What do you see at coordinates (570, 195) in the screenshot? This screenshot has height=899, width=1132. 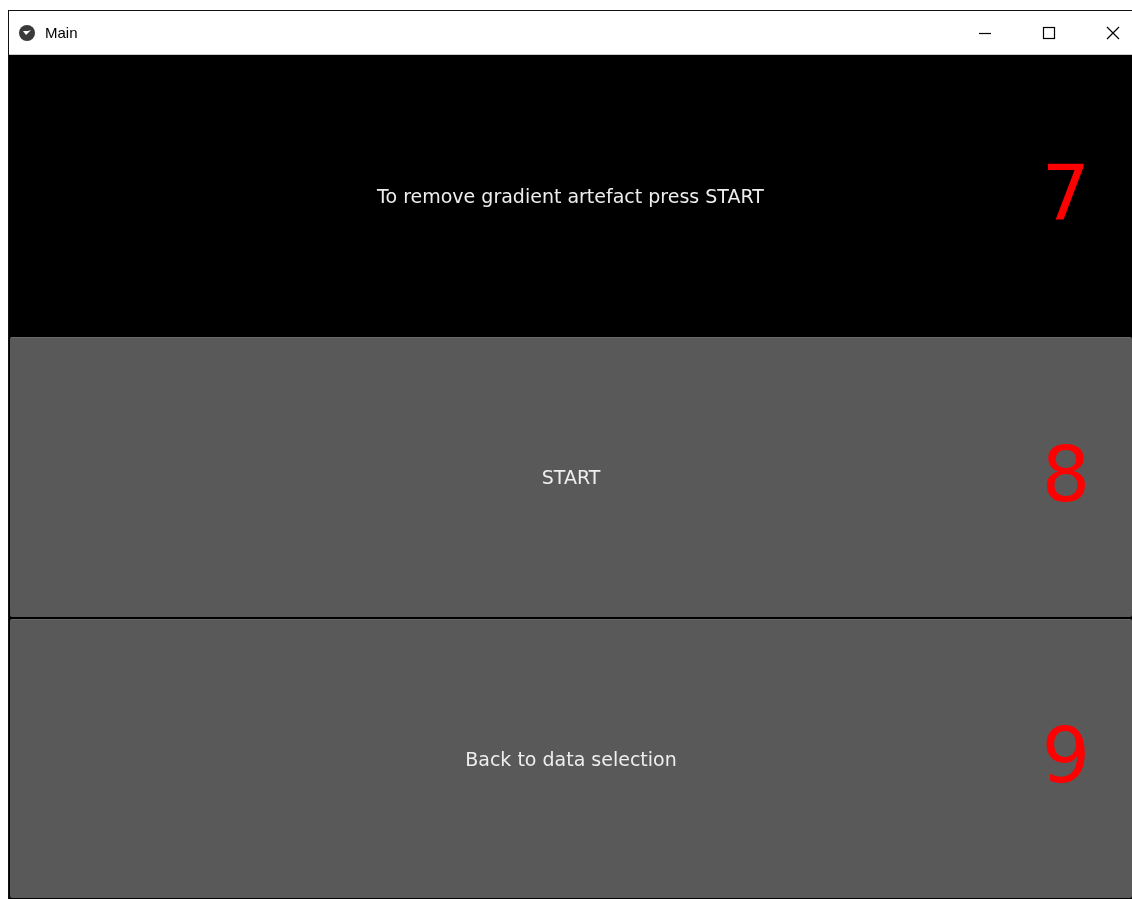 I see `instruction-text: To remove gradient artefact press START` at bounding box center [570, 195].